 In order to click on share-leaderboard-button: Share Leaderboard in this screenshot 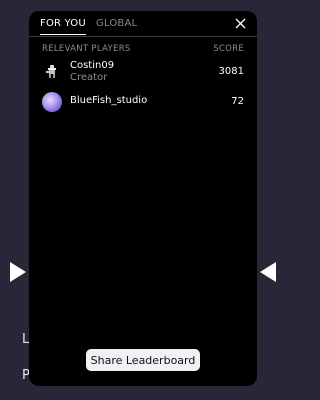, I will do `click(143, 360)`.